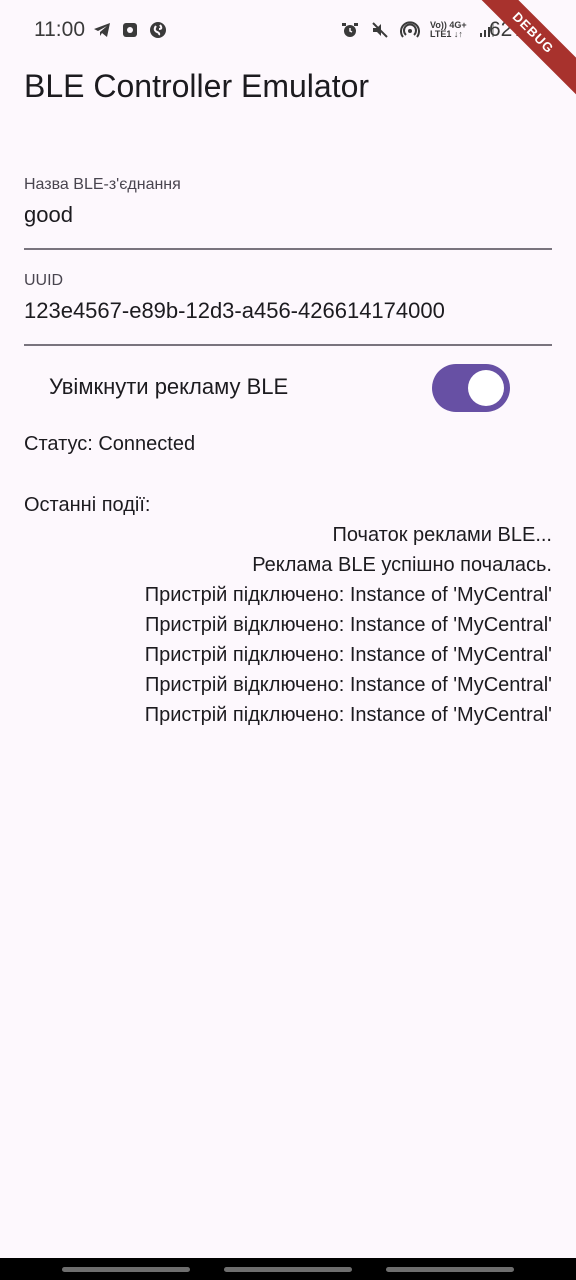 The image size is (576, 1280). Describe the element at coordinates (450, 1269) in the screenshot. I see `nav-pill-right` at that location.